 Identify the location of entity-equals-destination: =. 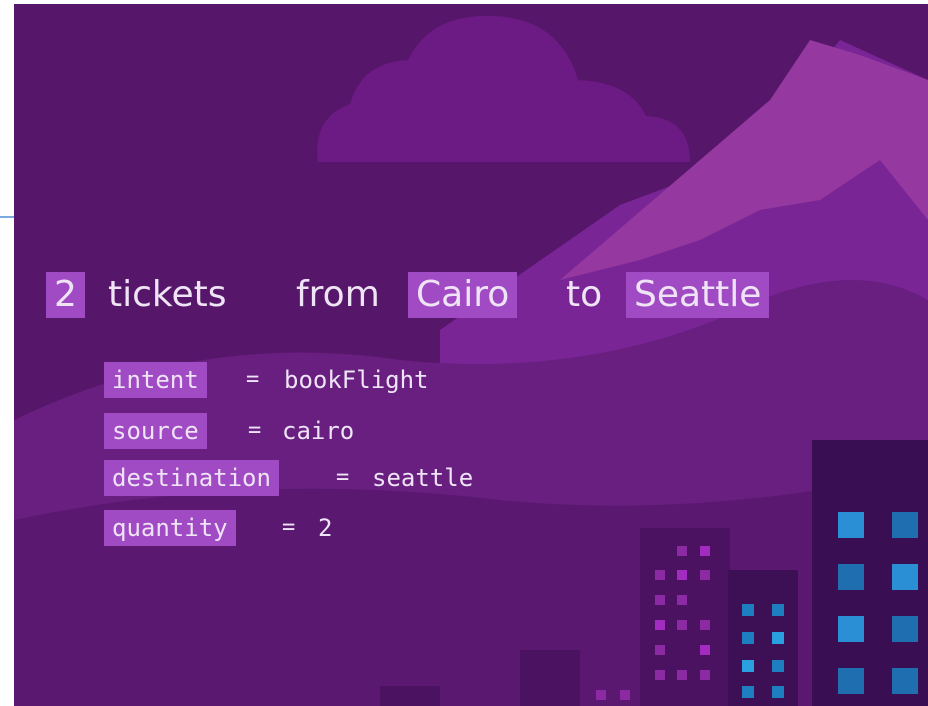
(343, 477).